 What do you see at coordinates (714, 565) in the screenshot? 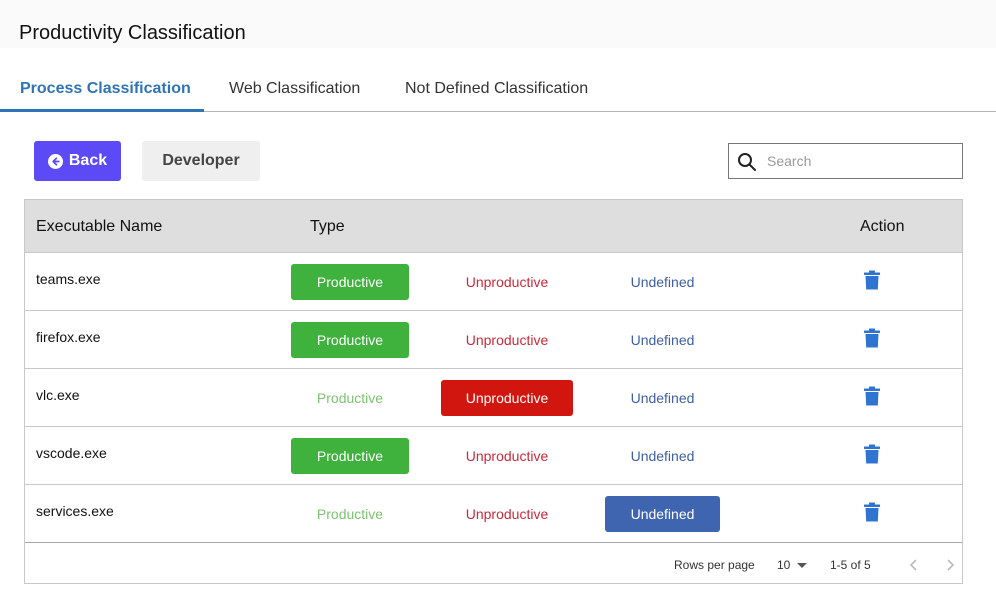
I see `rows-per-page-label: Rows per page` at bounding box center [714, 565].